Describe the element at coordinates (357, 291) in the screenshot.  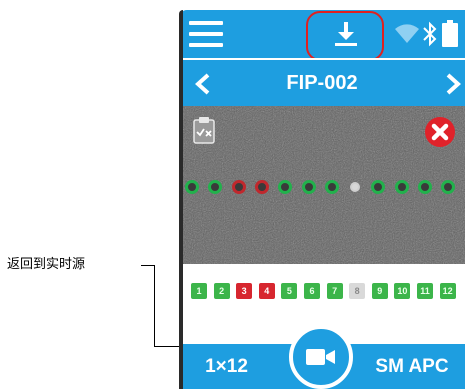
I see `fiber-result-8: 8` at that location.